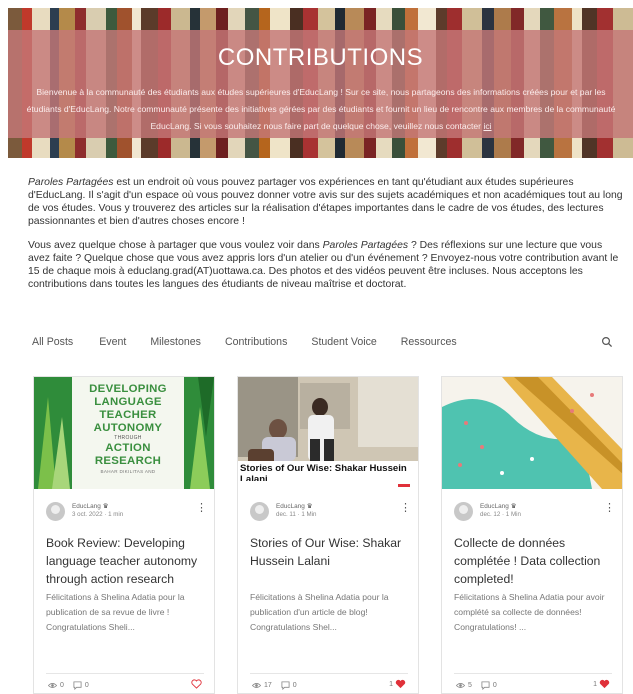 Image resolution: width=633 pixels, height=694 pixels. Describe the element at coordinates (330, 512) in the screenshot. I see `post-meta: EducLang ♛ dec. 11 · 1 Min ⋮` at that location.